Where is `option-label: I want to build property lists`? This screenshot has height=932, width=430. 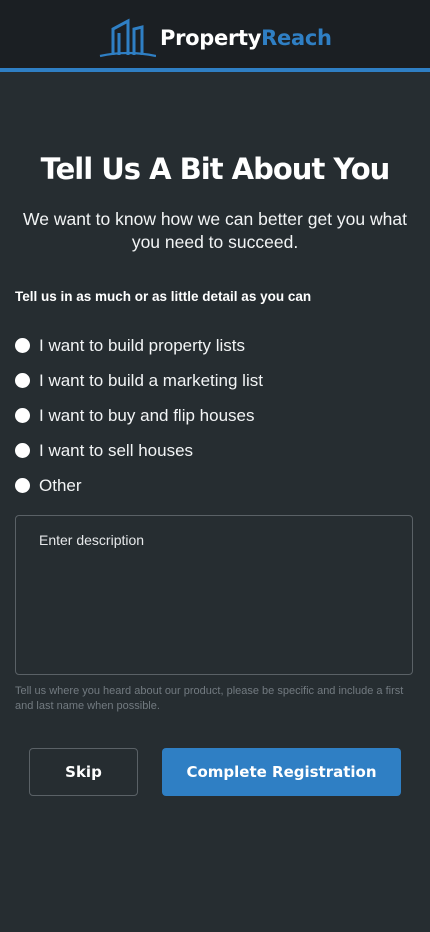 option-label: I want to build property lists is located at coordinates (142, 345).